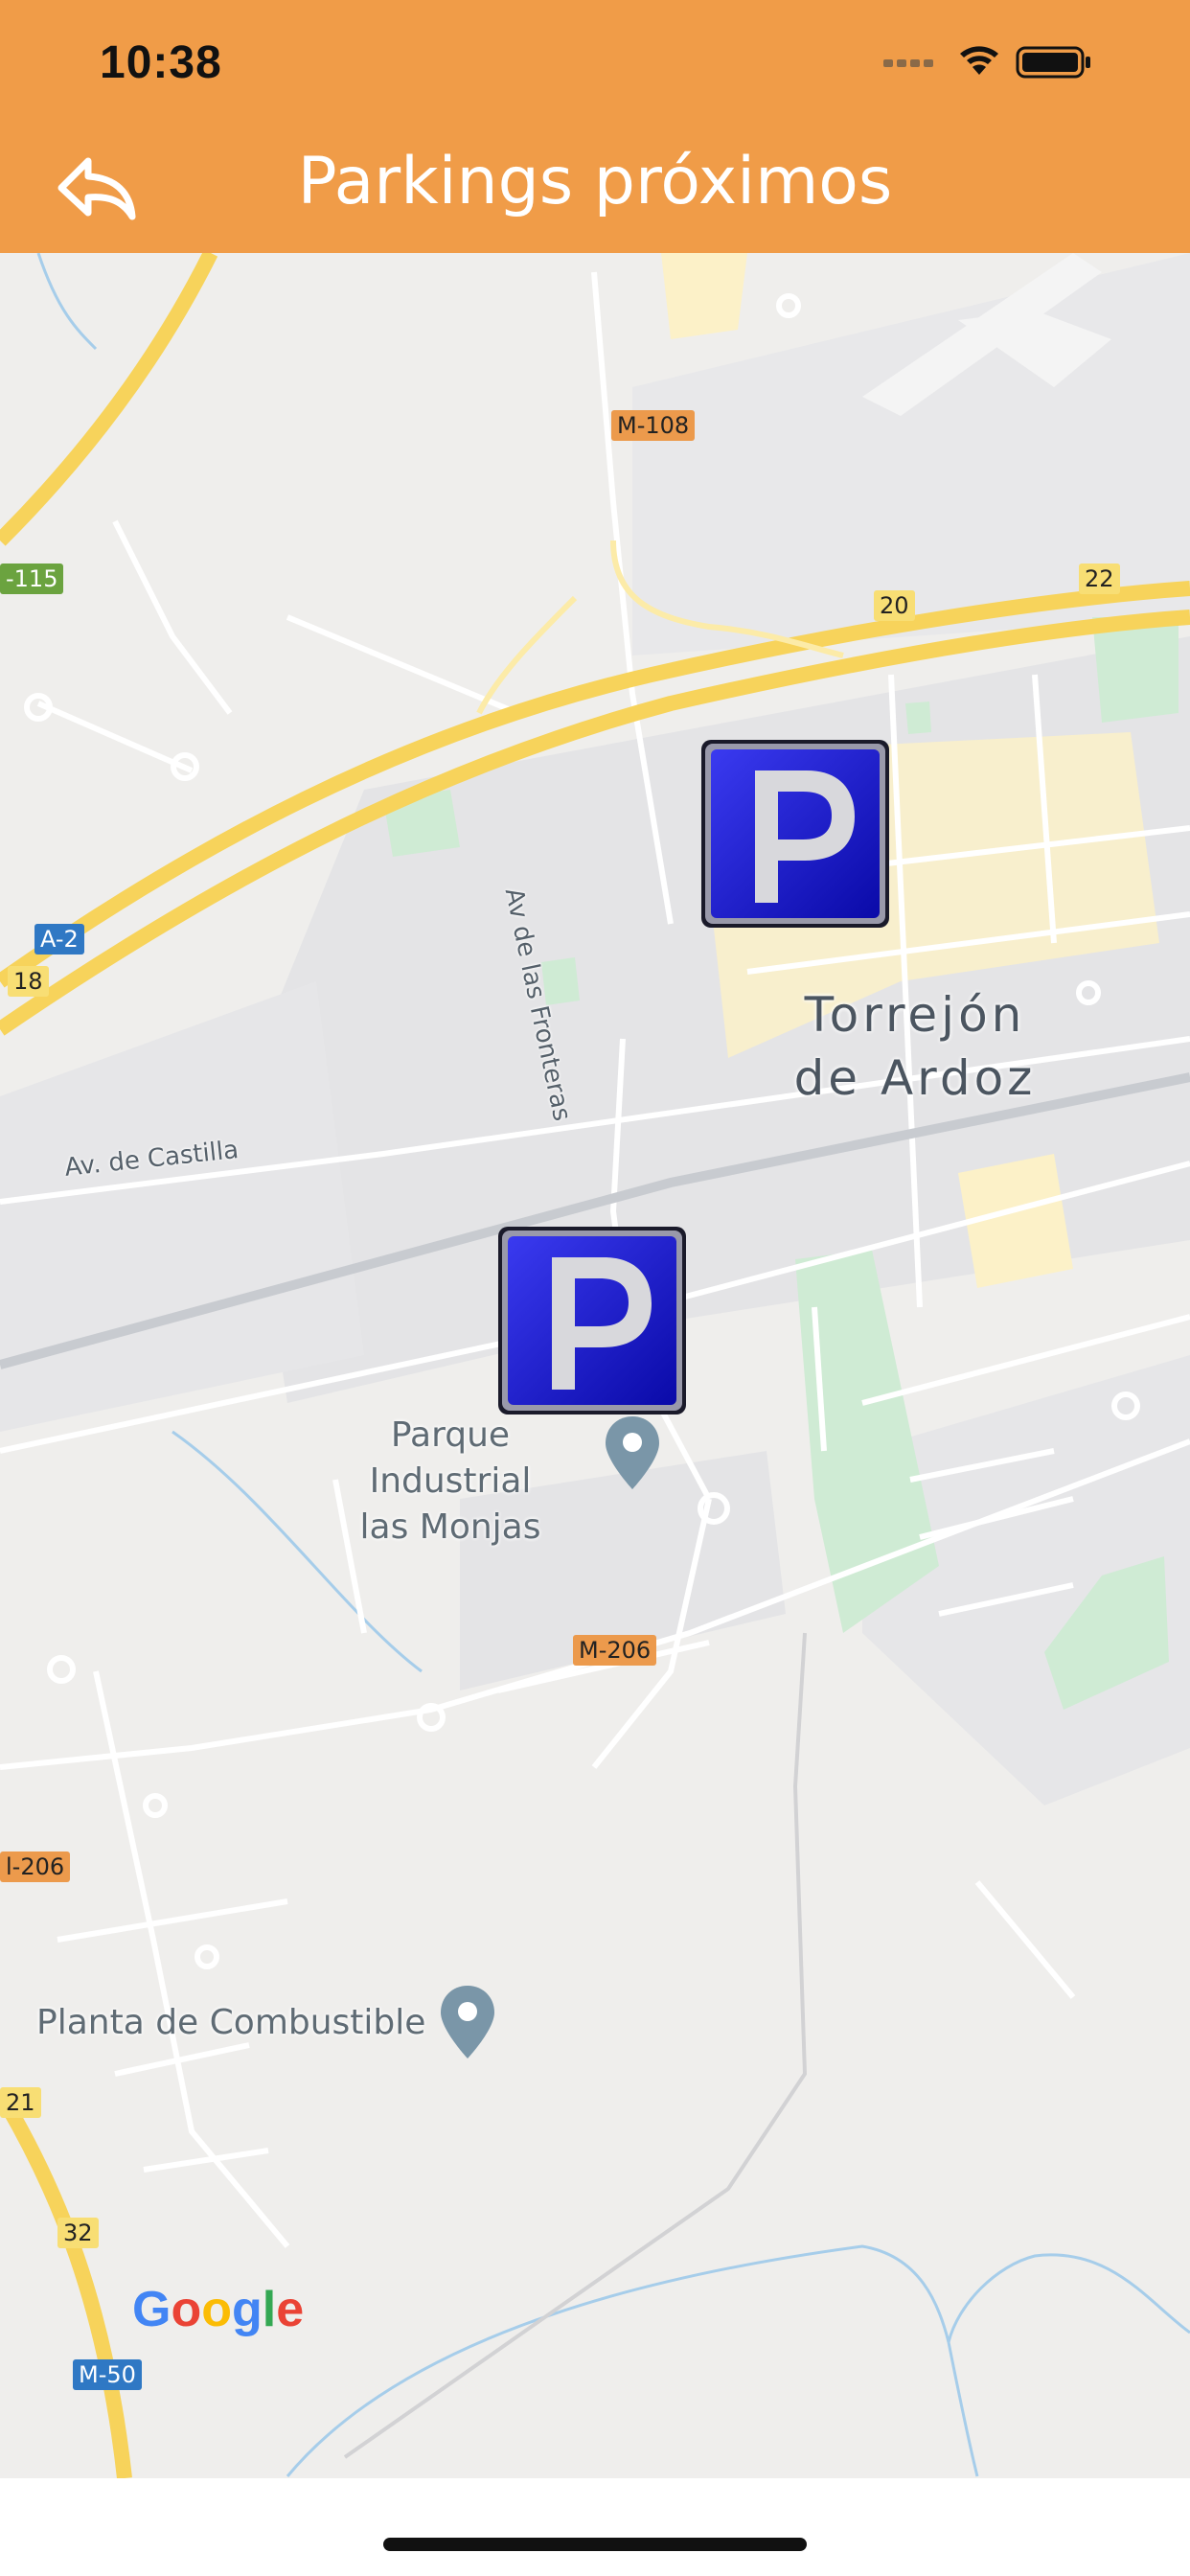  Describe the element at coordinates (916, 1046) in the screenshot. I see `city-label: Torrejón de Ardoz` at that location.